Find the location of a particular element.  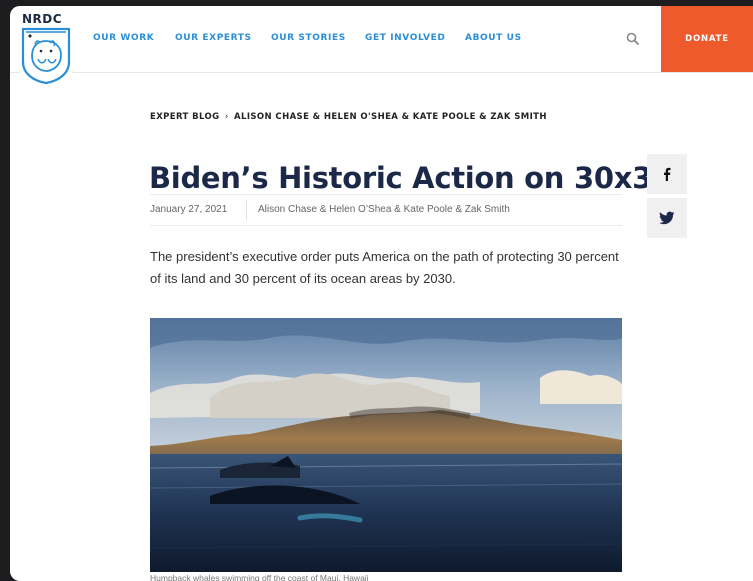

nav-our-experts: OUR EXPERTS is located at coordinates (213, 38).